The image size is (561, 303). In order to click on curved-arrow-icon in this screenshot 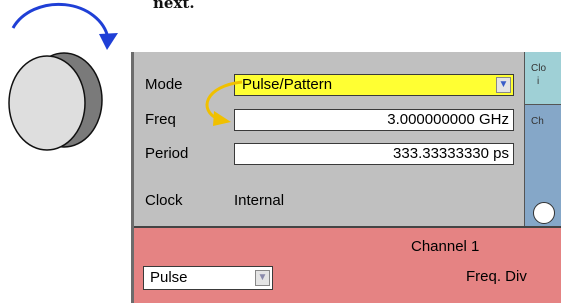, I will do `click(224, 103)`.